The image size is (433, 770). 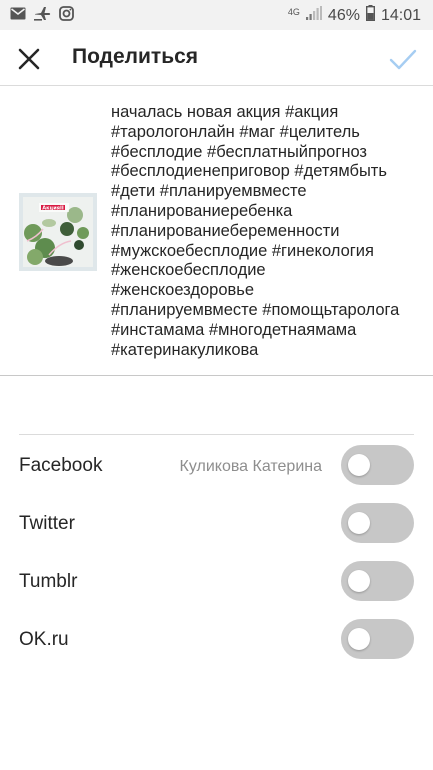 I want to click on share-confirm-button, so click(x=403, y=59).